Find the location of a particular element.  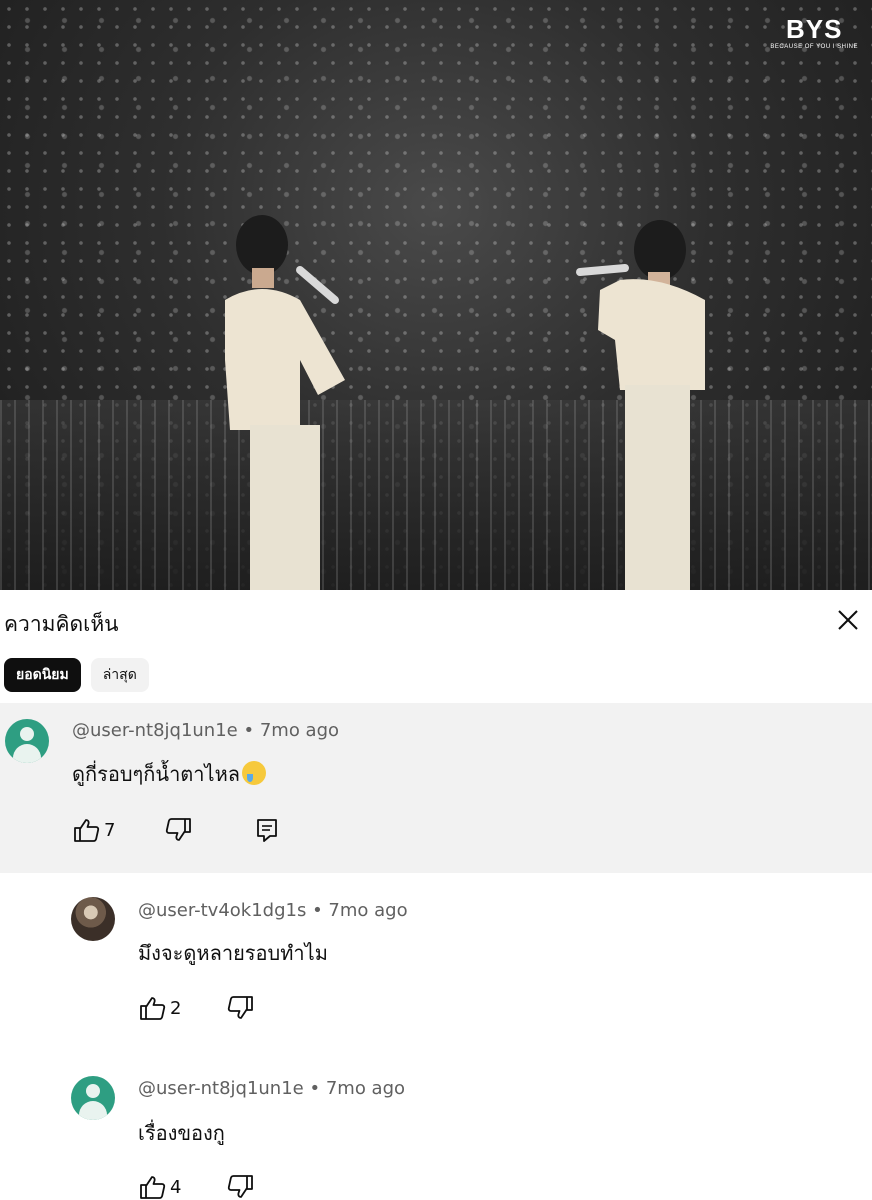

like-button: 7 is located at coordinates (93, 830).